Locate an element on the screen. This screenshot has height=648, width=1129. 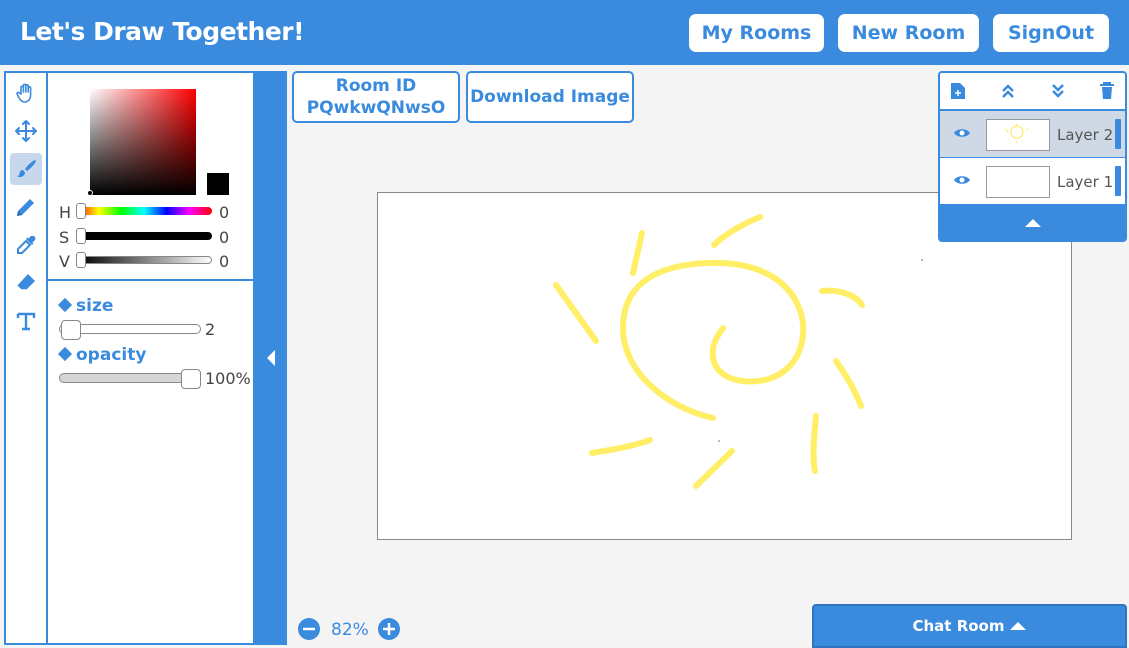
layers-panel: Layer 2 Layer 1 is located at coordinates (1032, 156).